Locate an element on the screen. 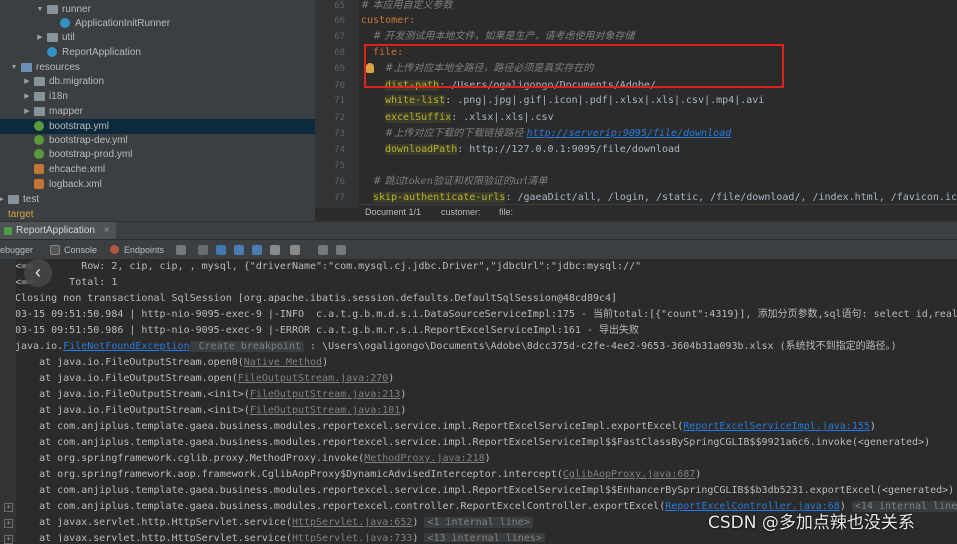  breadcrumb-customer: customer: is located at coordinates (461, 212).